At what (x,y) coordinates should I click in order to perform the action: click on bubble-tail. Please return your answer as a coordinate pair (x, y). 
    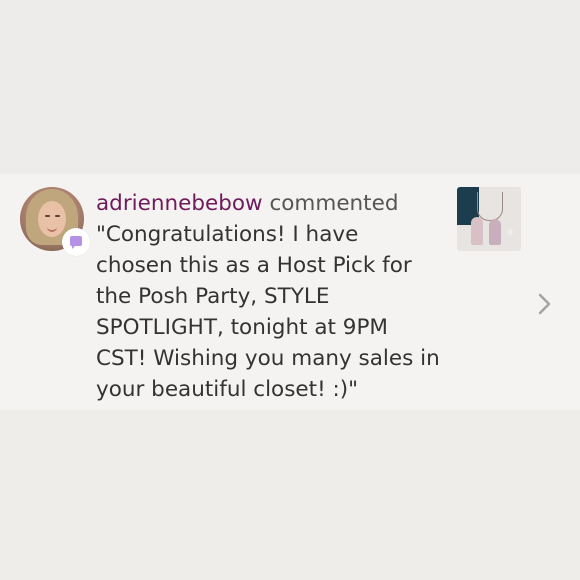
    Looking at the image, I should click on (74, 247).